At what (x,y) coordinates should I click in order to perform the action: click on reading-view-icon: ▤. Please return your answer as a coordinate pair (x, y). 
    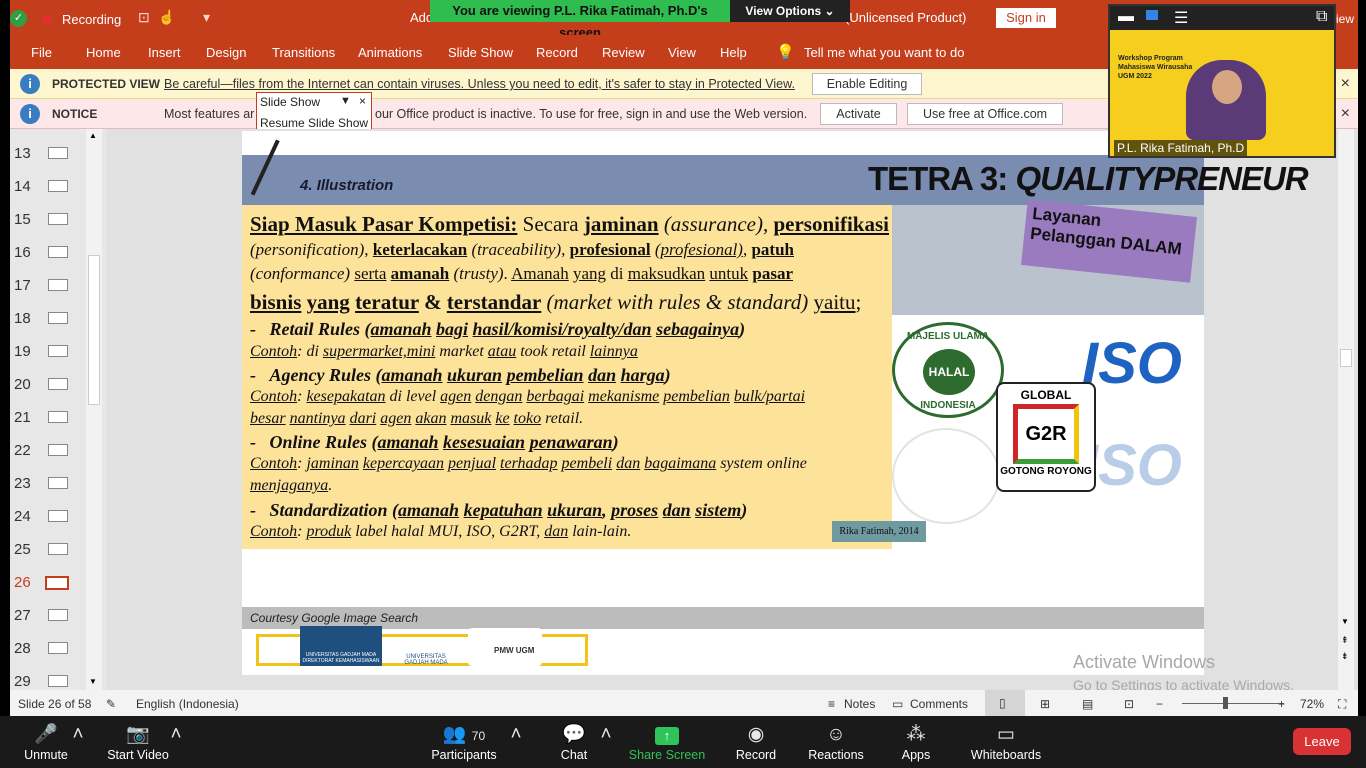
    Looking at the image, I should click on (1087, 704).